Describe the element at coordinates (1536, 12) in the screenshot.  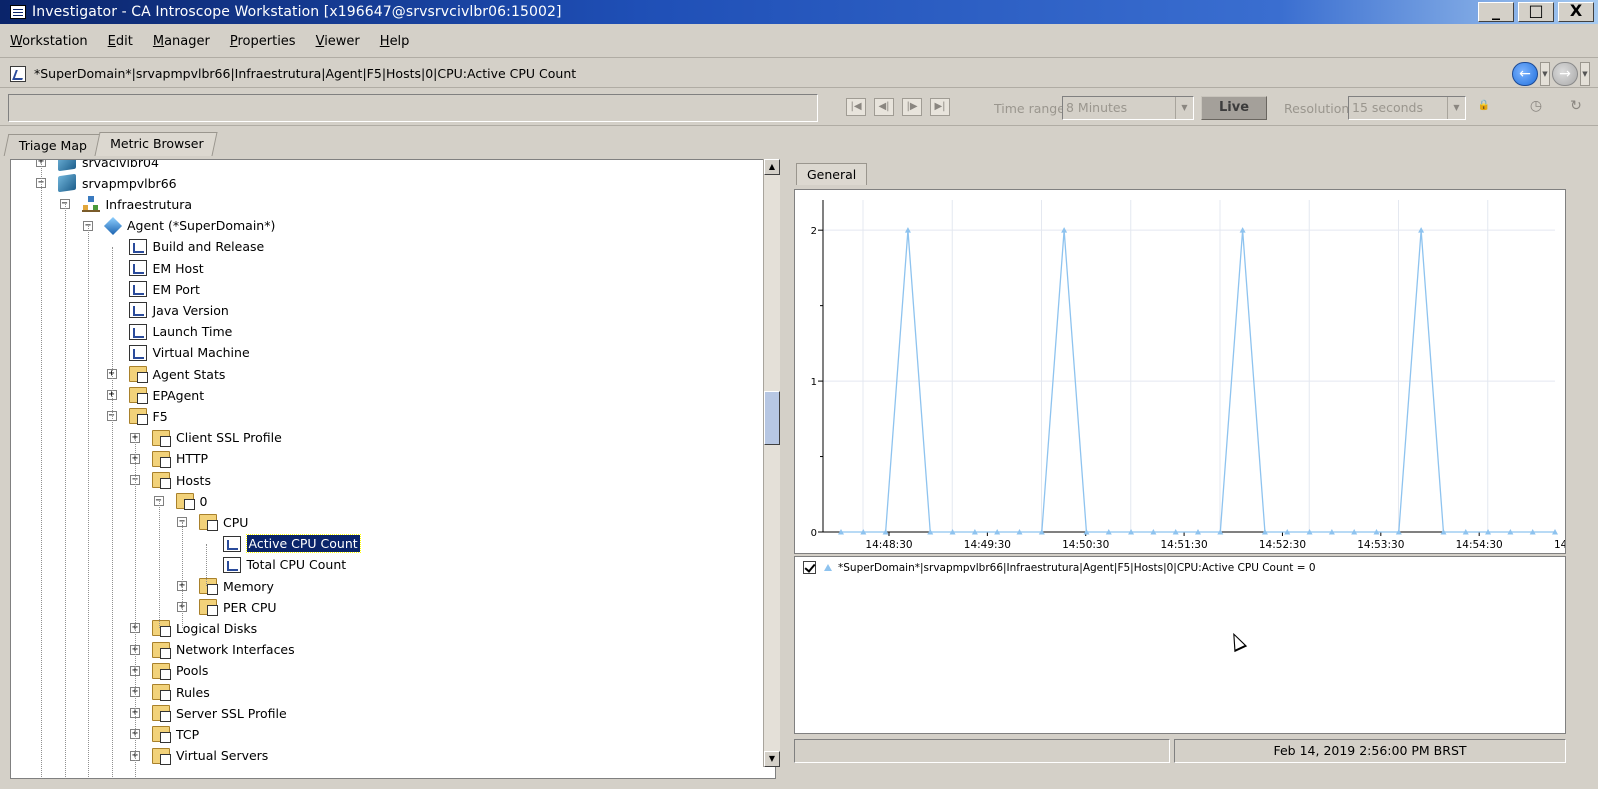
I see `maximize-button: □` at that location.